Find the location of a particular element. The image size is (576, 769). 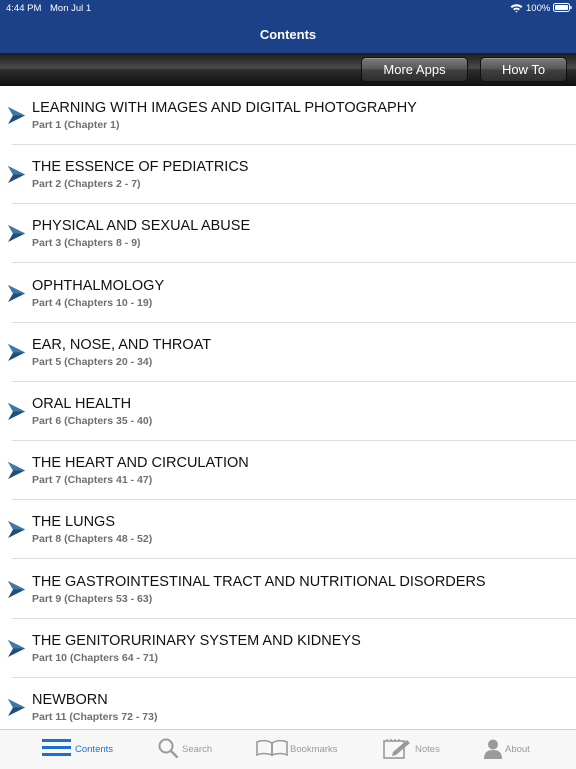

contents-row-subtitle: Part 10 (Chapters 64 - 71) is located at coordinates (95, 657).